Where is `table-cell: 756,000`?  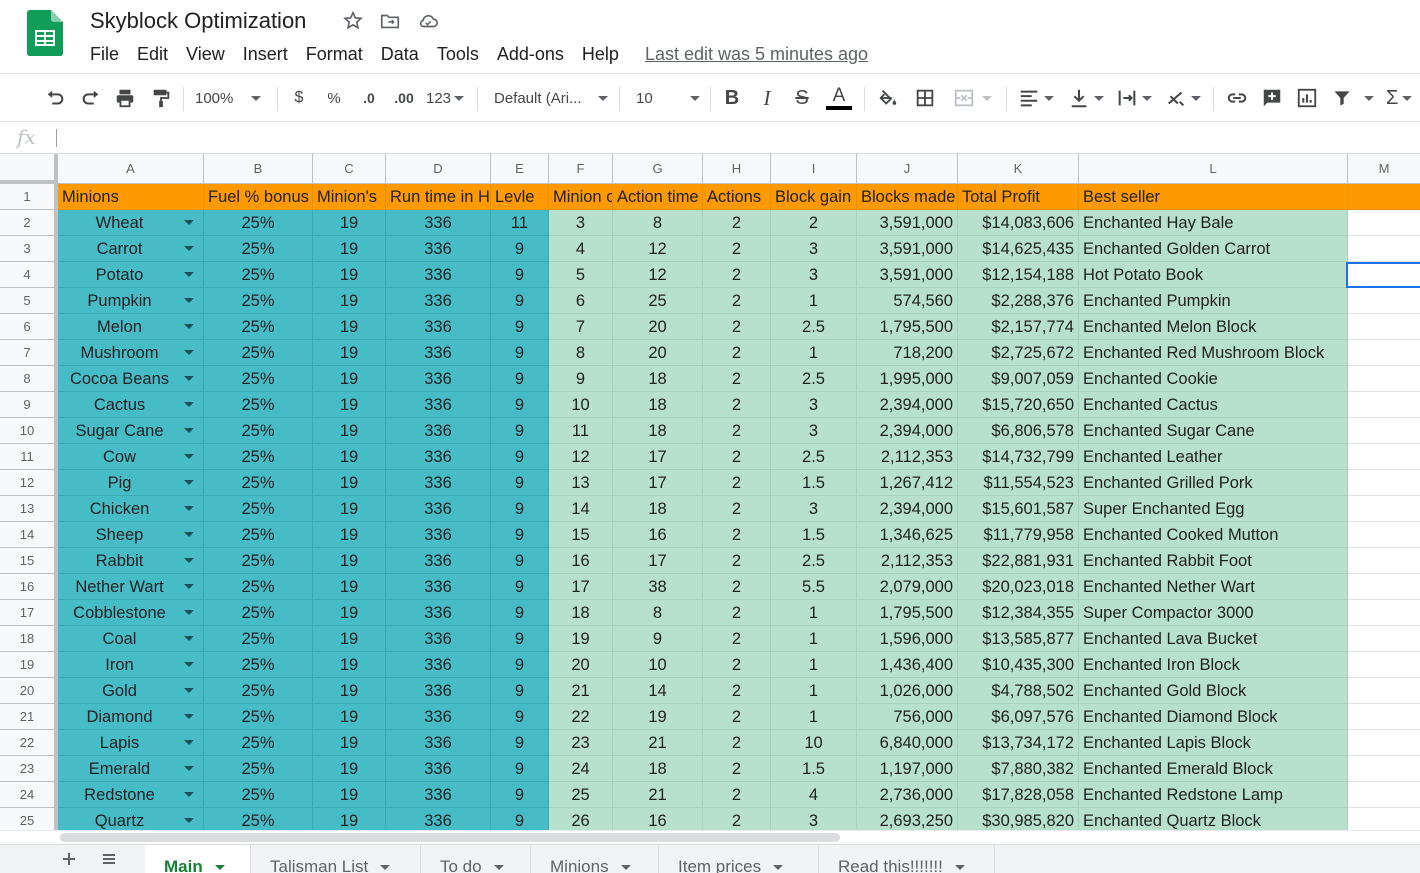 table-cell: 756,000 is located at coordinates (907, 717).